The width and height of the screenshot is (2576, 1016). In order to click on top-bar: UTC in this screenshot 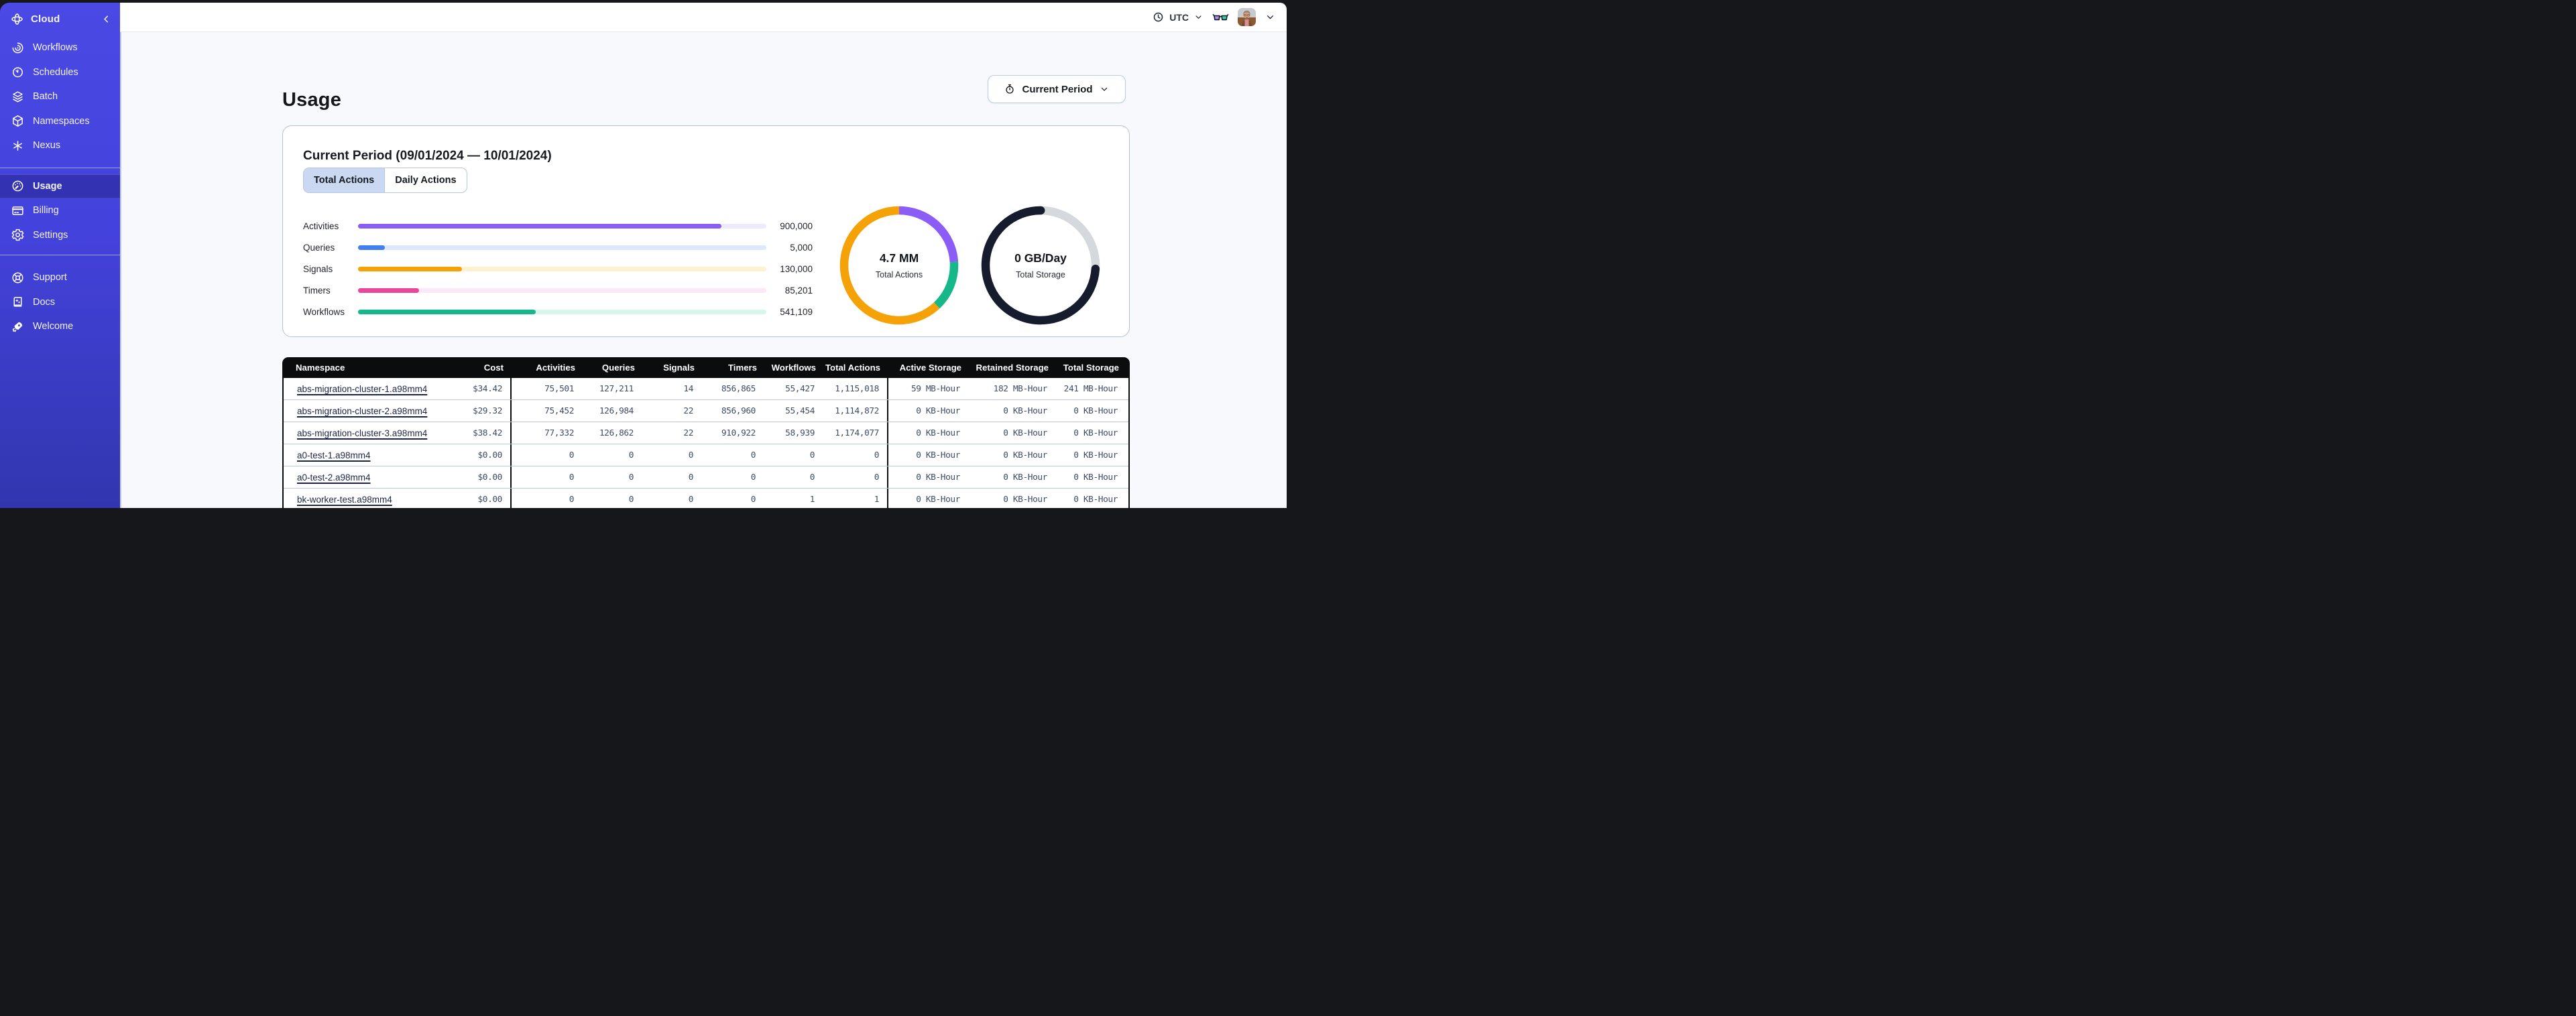, I will do `click(703, 17)`.